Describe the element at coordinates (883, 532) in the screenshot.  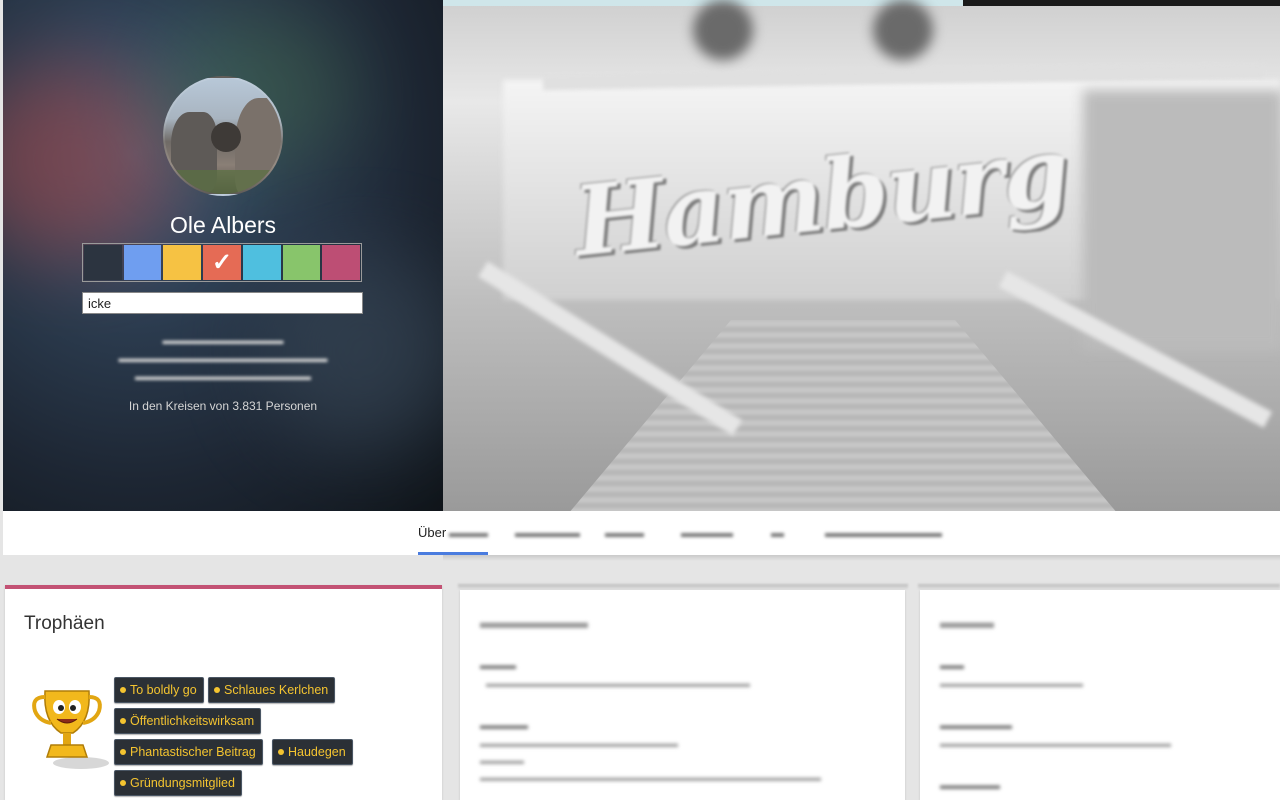
I see `tab-reviews: ▬▬▬▬▬▬▬▬▬` at that location.